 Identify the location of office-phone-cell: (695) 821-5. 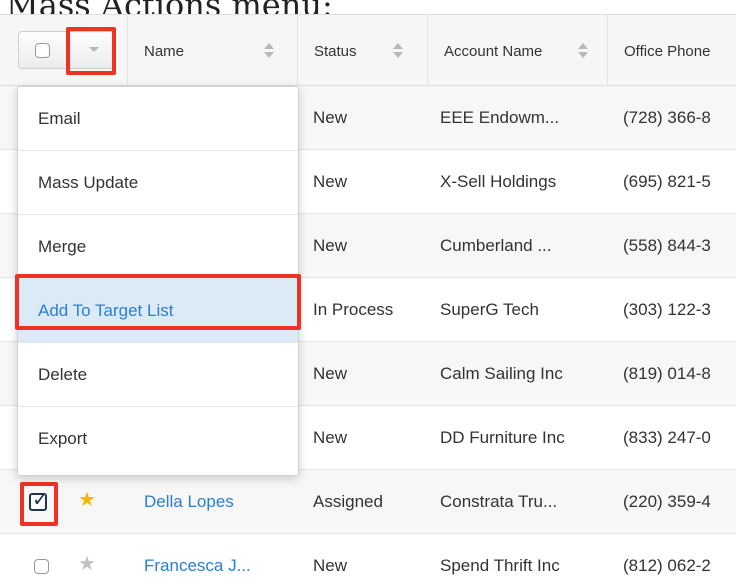
(667, 181).